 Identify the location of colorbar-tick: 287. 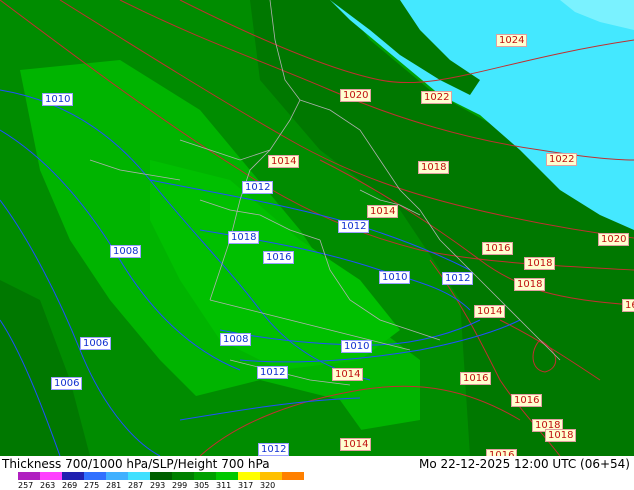
(136, 485).